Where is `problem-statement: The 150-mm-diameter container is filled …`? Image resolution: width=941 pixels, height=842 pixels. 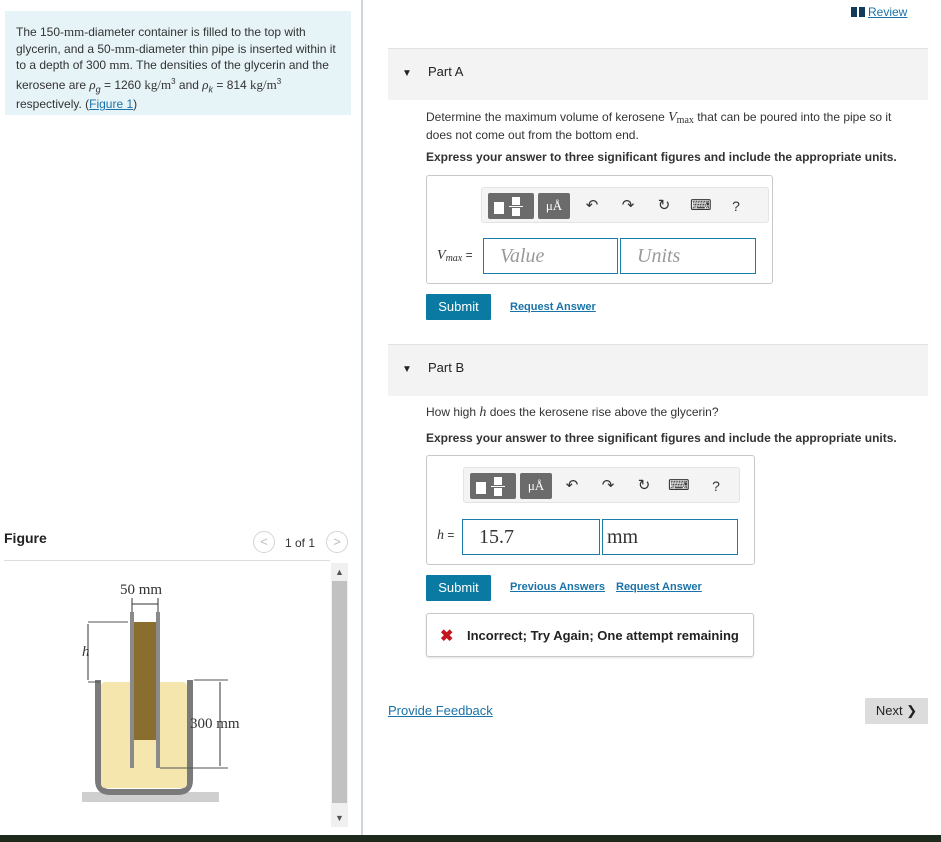 problem-statement: The 150-mm-diameter container is filled … is located at coordinates (178, 63).